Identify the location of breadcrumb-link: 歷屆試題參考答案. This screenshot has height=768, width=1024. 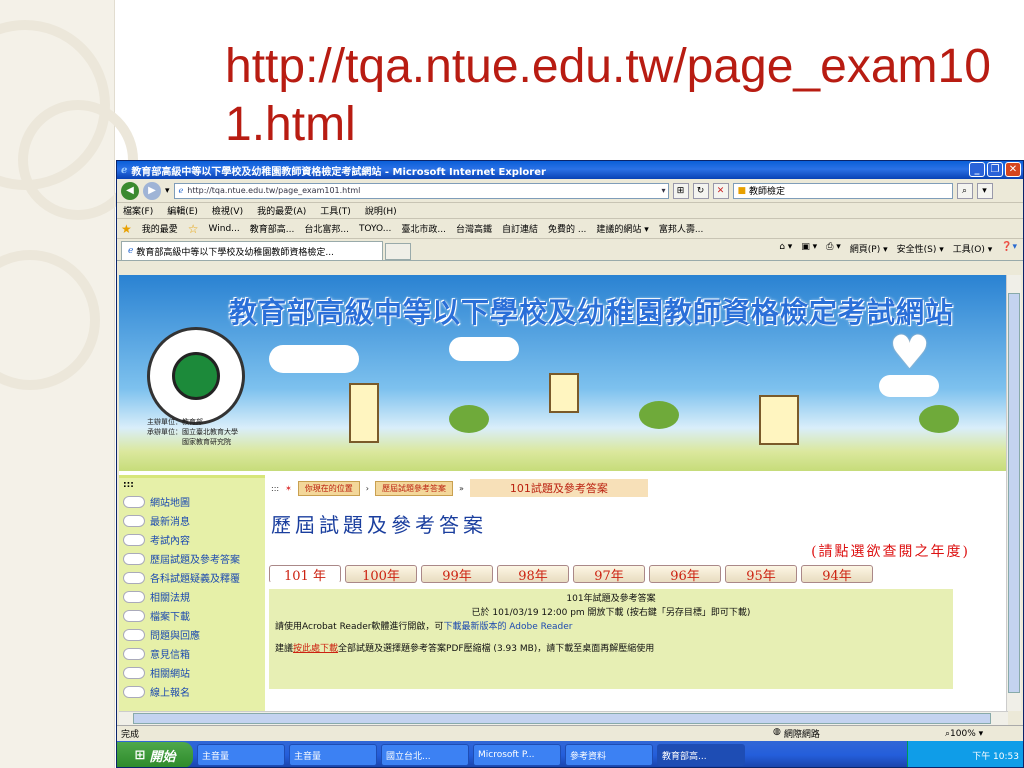
(414, 488).